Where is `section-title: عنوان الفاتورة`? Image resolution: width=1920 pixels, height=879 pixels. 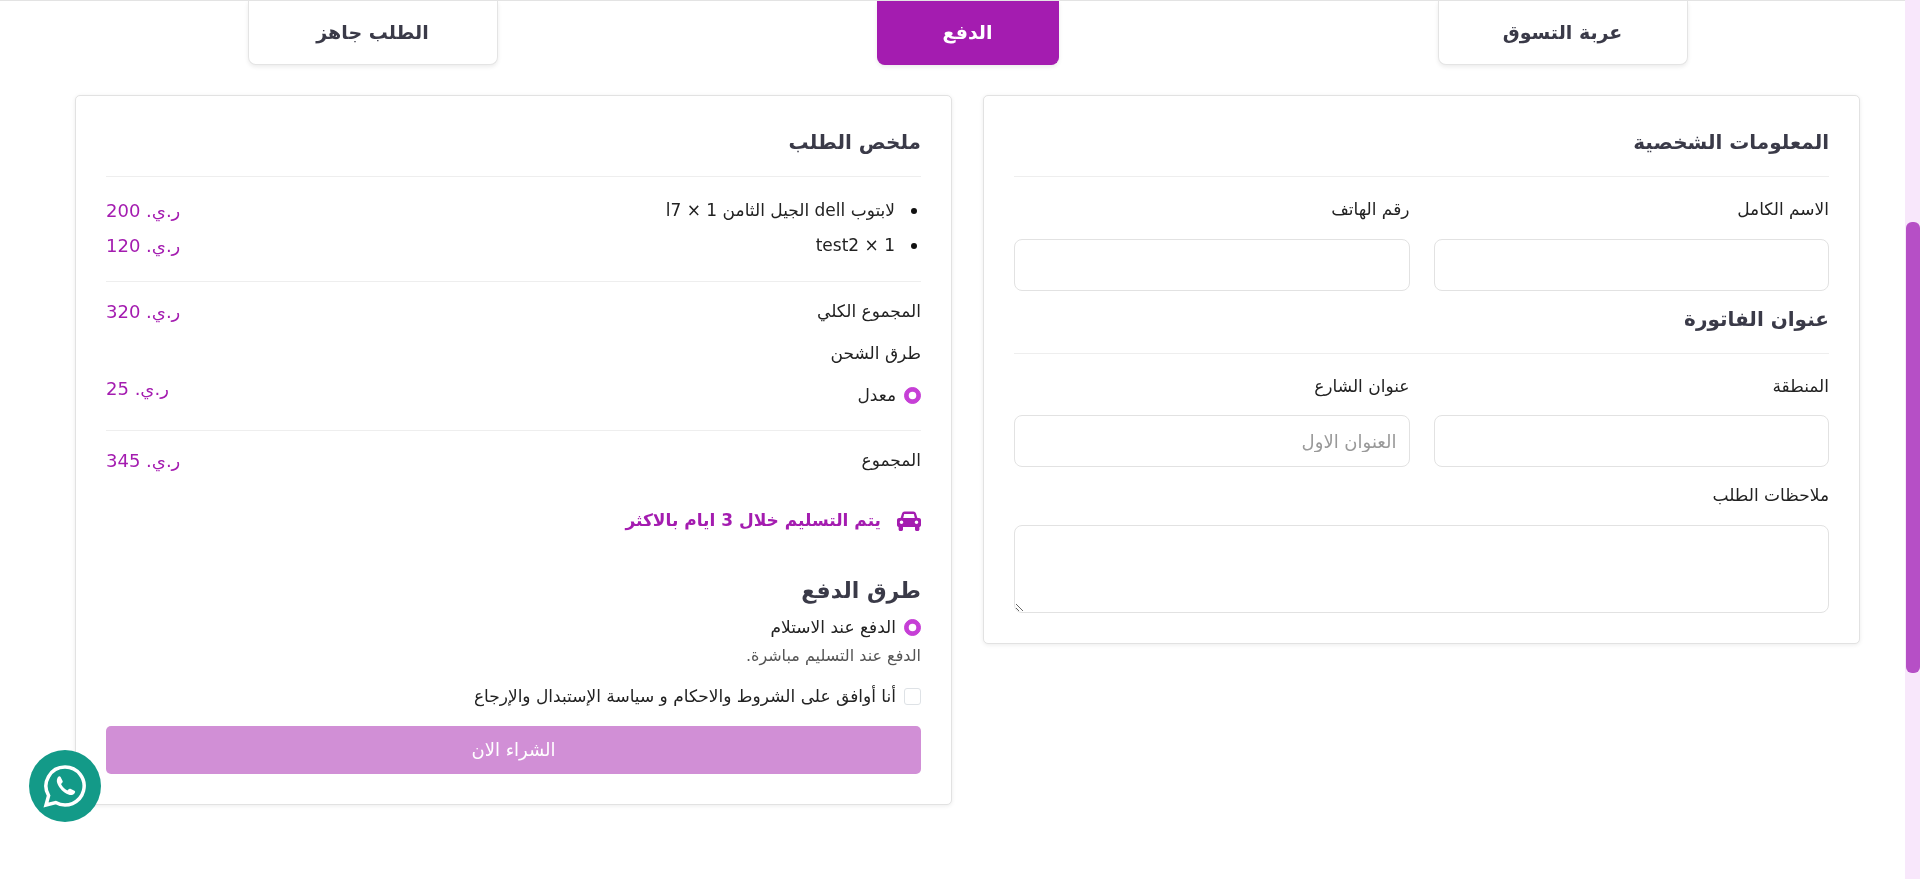 section-title: عنوان الفاتورة is located at coordinates (1756, 318).